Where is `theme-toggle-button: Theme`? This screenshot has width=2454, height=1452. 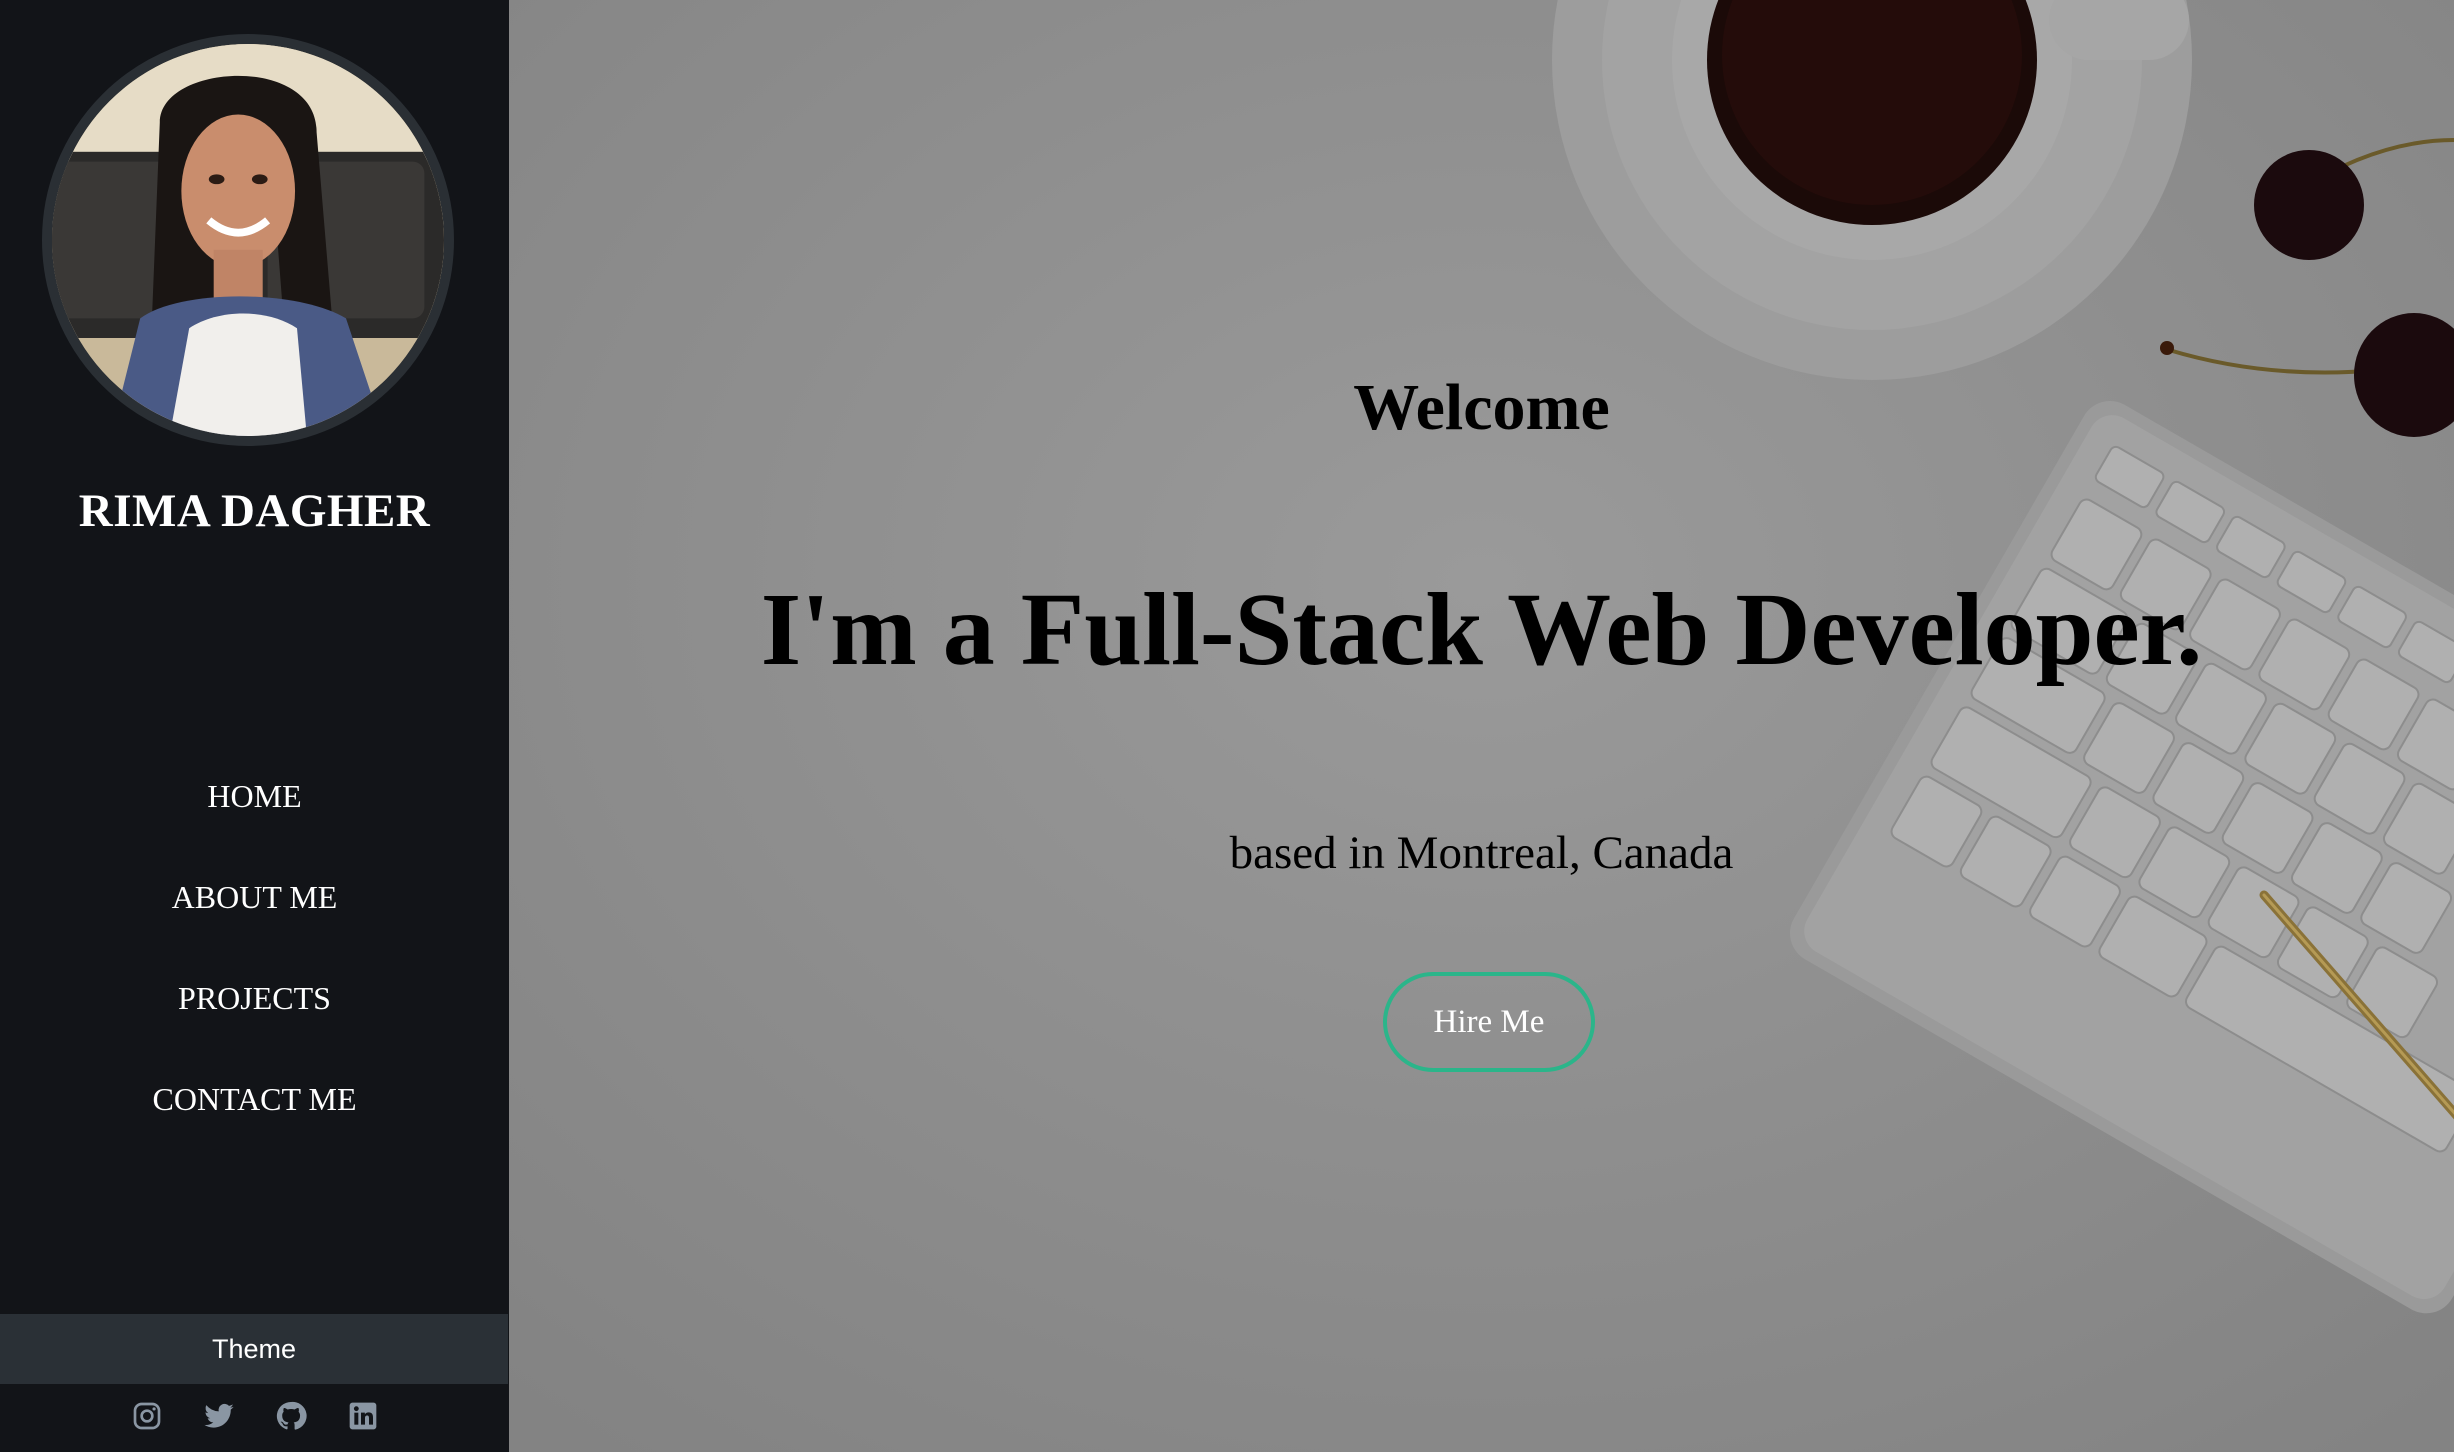
theme-toggle-button: Theme is located at coordinates (254, 1349).